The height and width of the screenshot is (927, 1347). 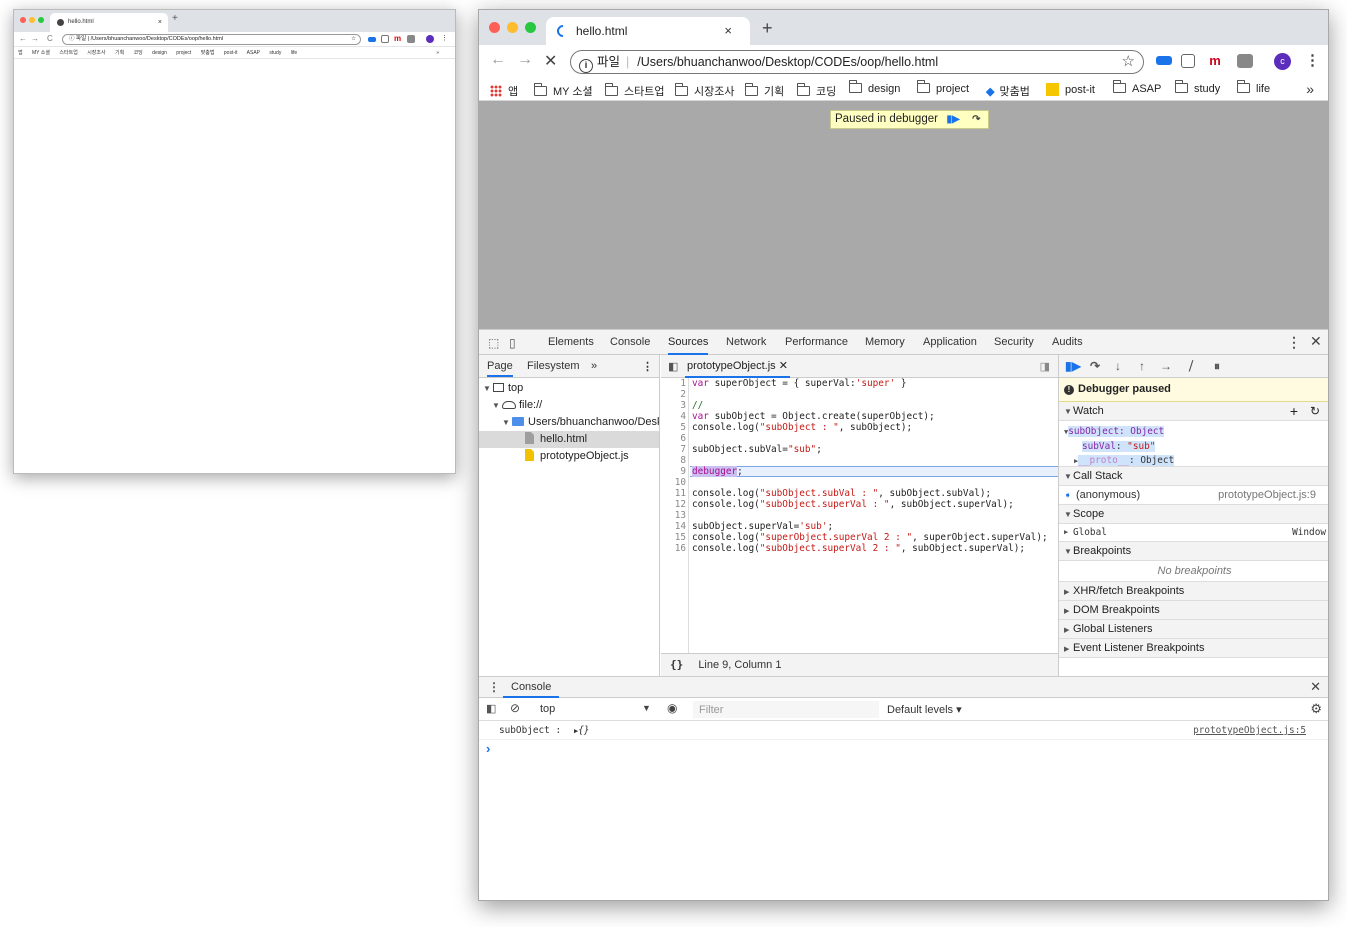 What do you see at coordinates (924, 709) in the screenshot?
I see `log-levels-dropdown: Default levels ▾` at bounding box center [924, 709].